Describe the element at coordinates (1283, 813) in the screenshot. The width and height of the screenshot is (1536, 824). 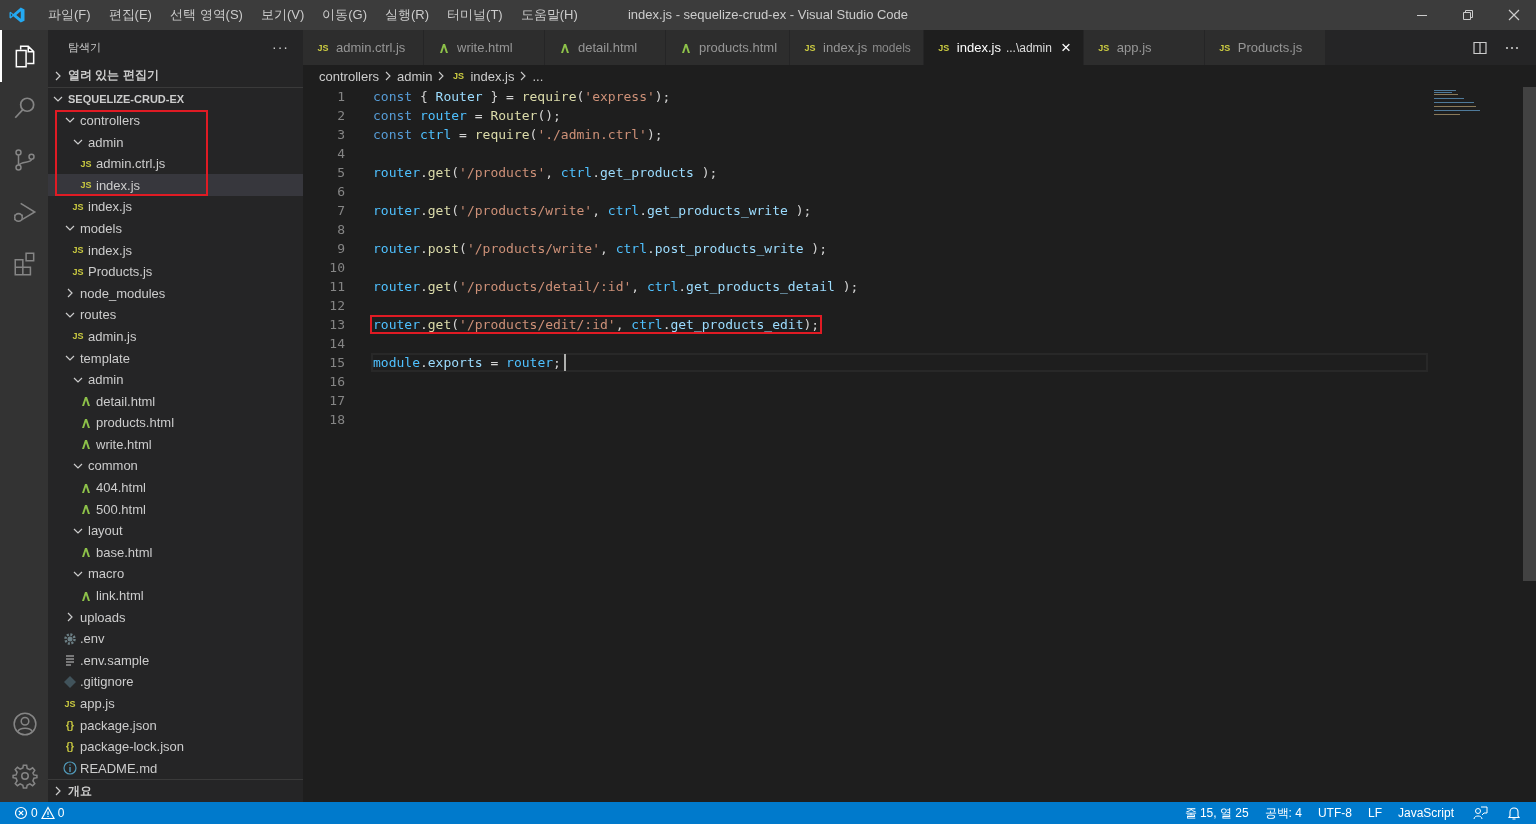
I see `status-item: 공백: 4` at that location.